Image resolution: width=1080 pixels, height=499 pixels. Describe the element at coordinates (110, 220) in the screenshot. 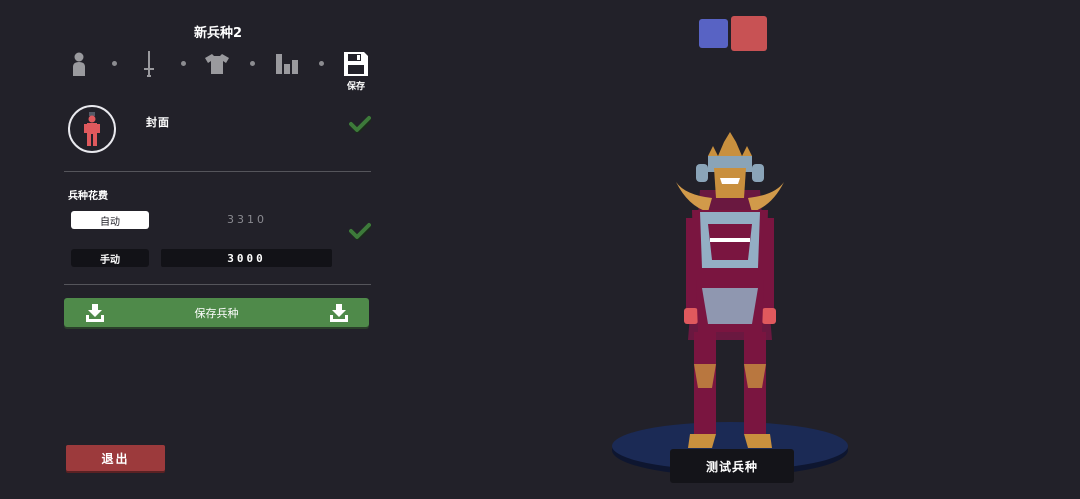

I see `auto-cost-button: 自动` at that location.